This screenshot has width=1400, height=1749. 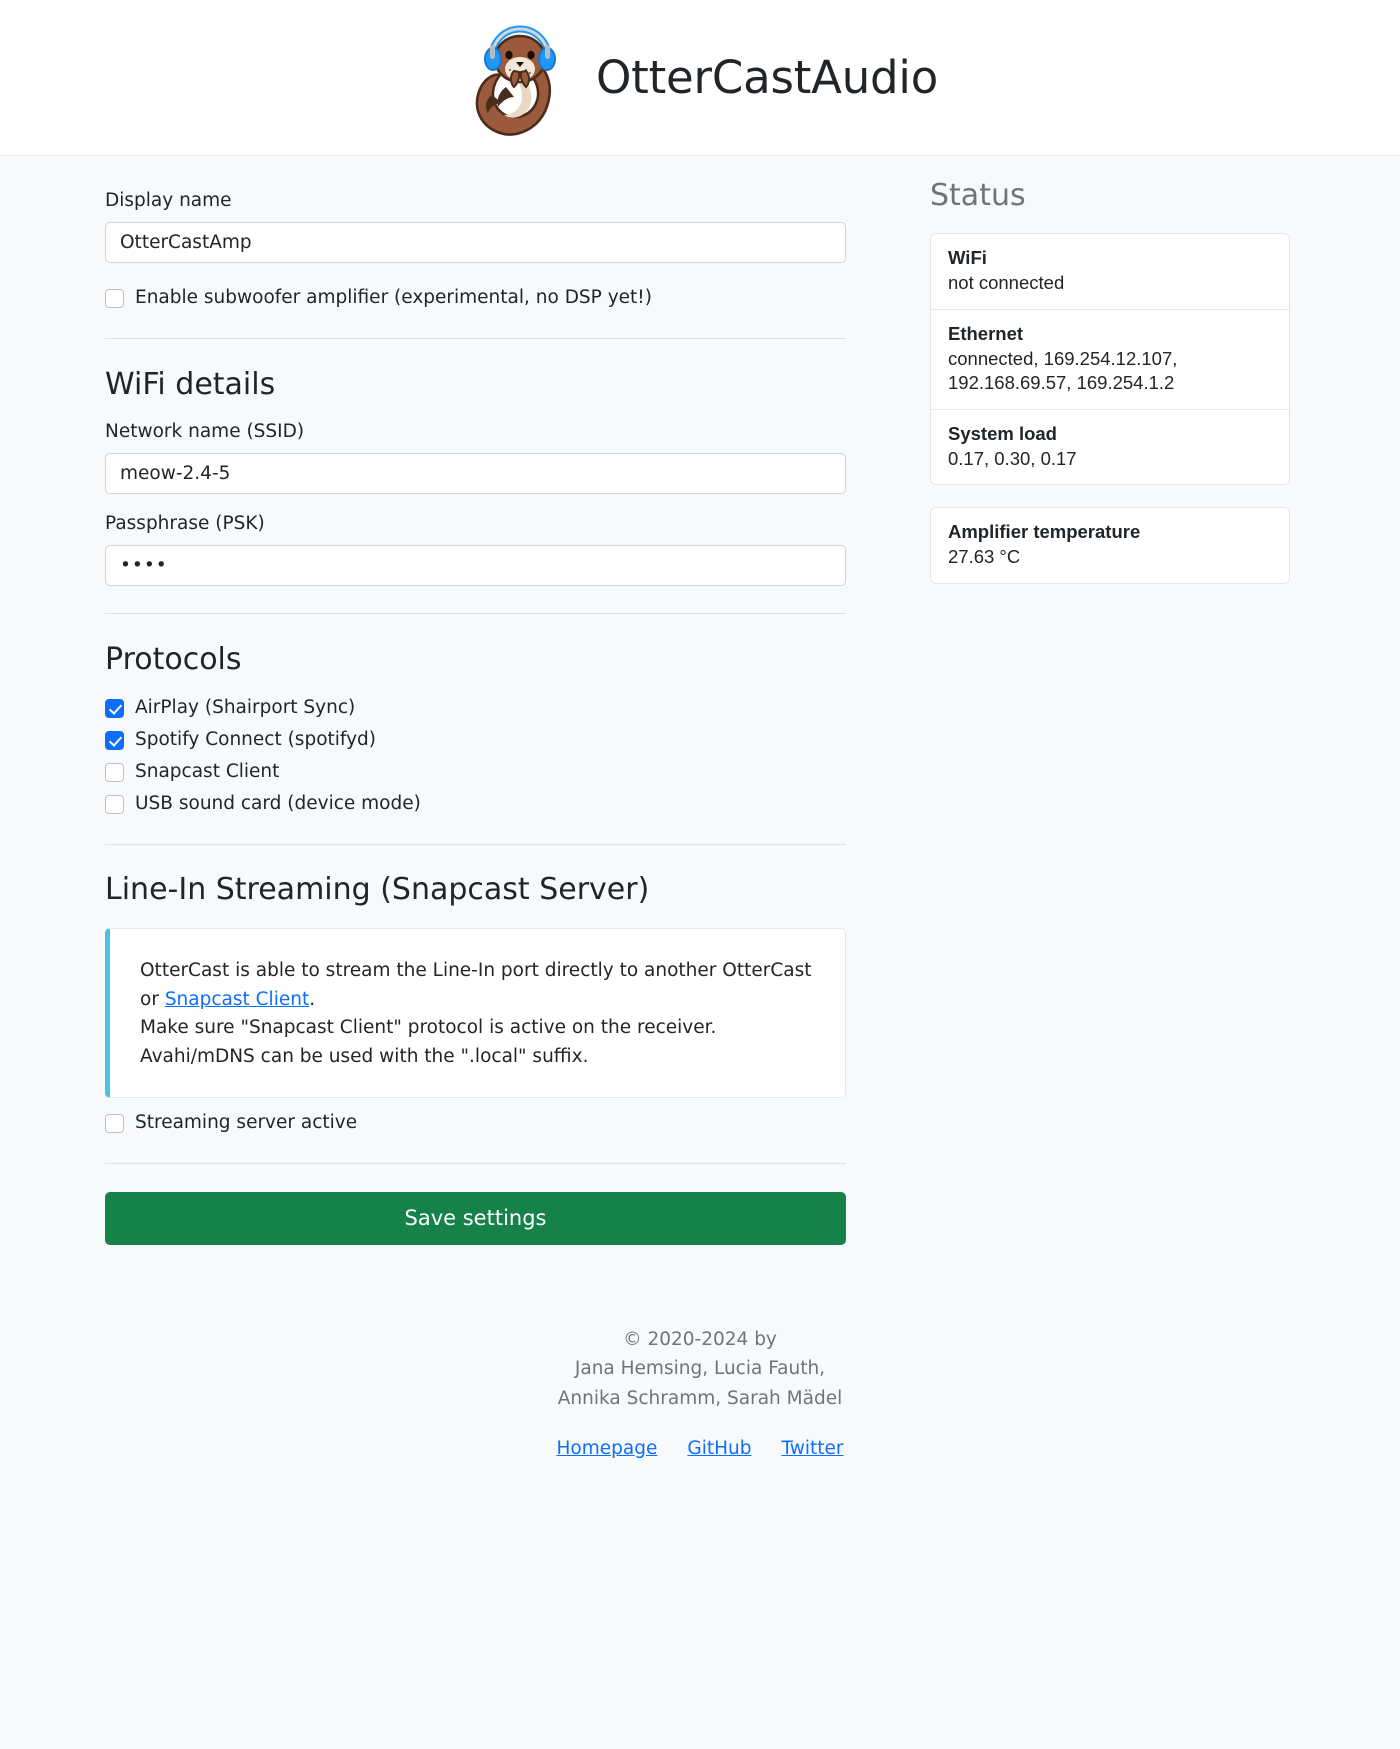 What do you see at coordinates (246, 1122) in the screenshot?
I see `streaming-server-label: Streaming server active` at bounding box center [246, 1122].